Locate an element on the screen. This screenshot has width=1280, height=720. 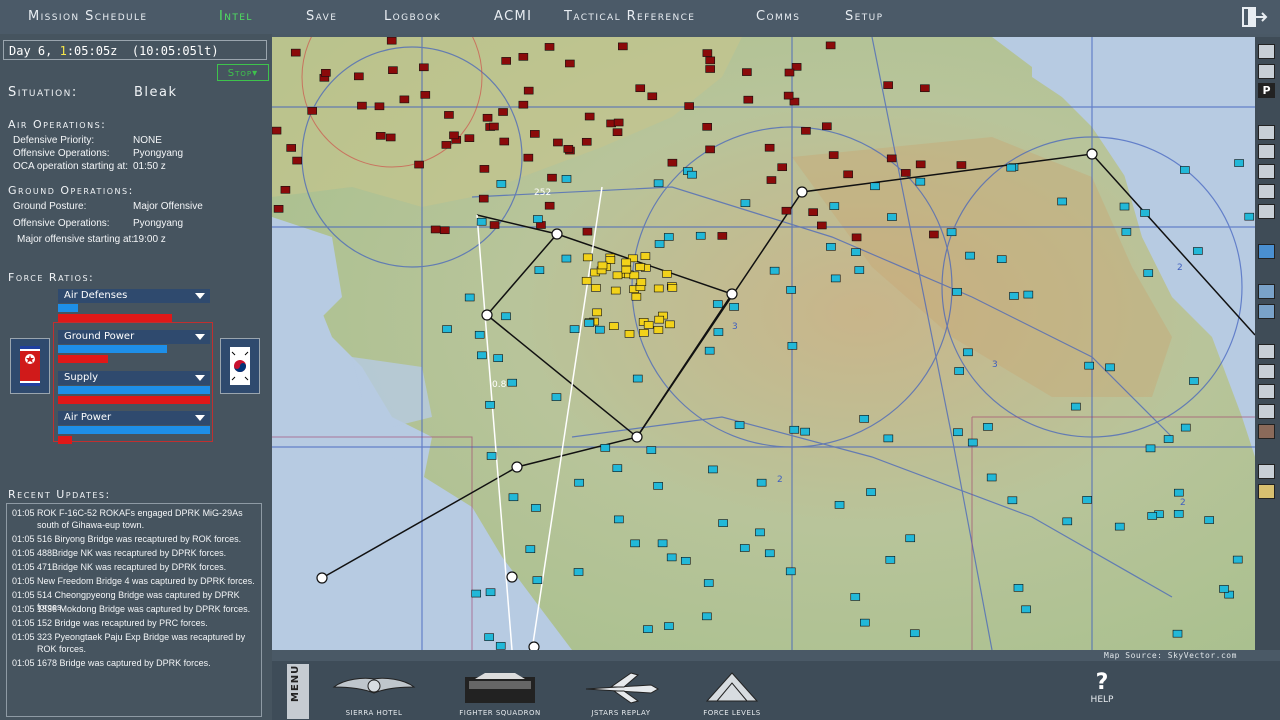
sierra-hotel-button: SIERRA HOTEL is located at coordinates (374, 693).